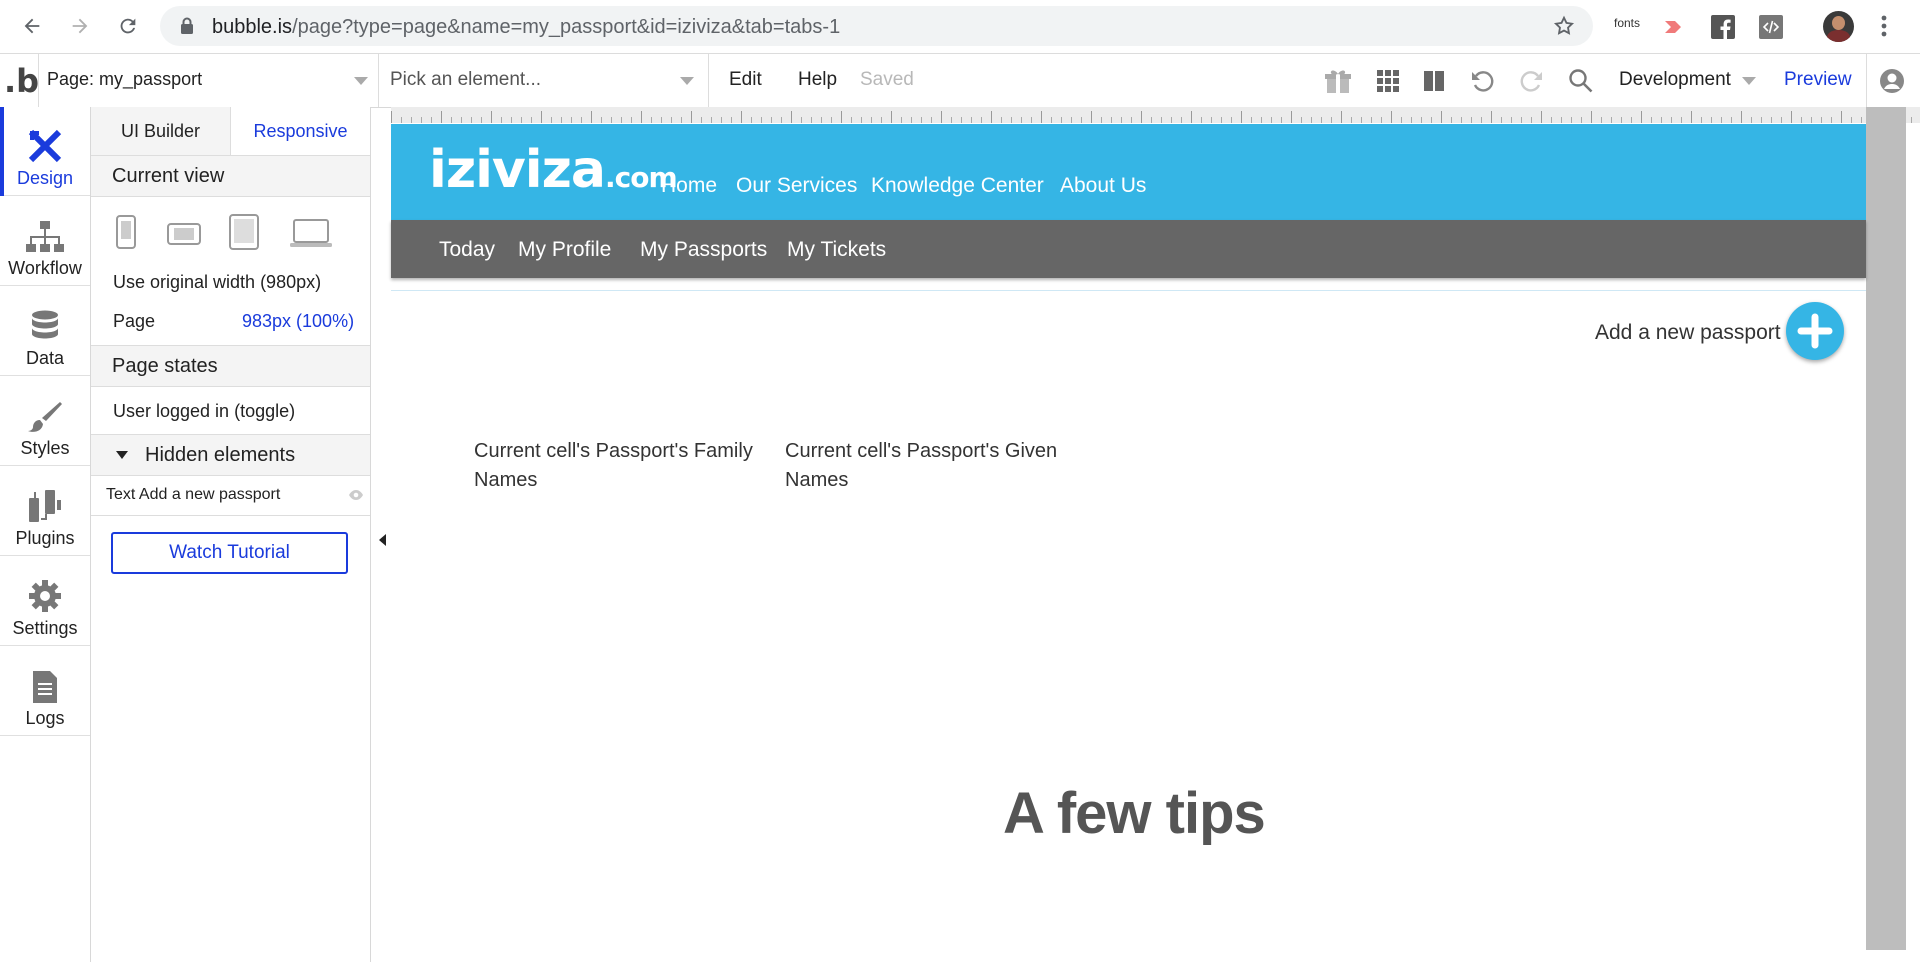 Image resolution: width=1920 pixels, height=962 pixels. Describe the element at coordinates (957, 186) in the screenshot. I see `site-nav-knowledge-center: Knowledge Center` at that location.